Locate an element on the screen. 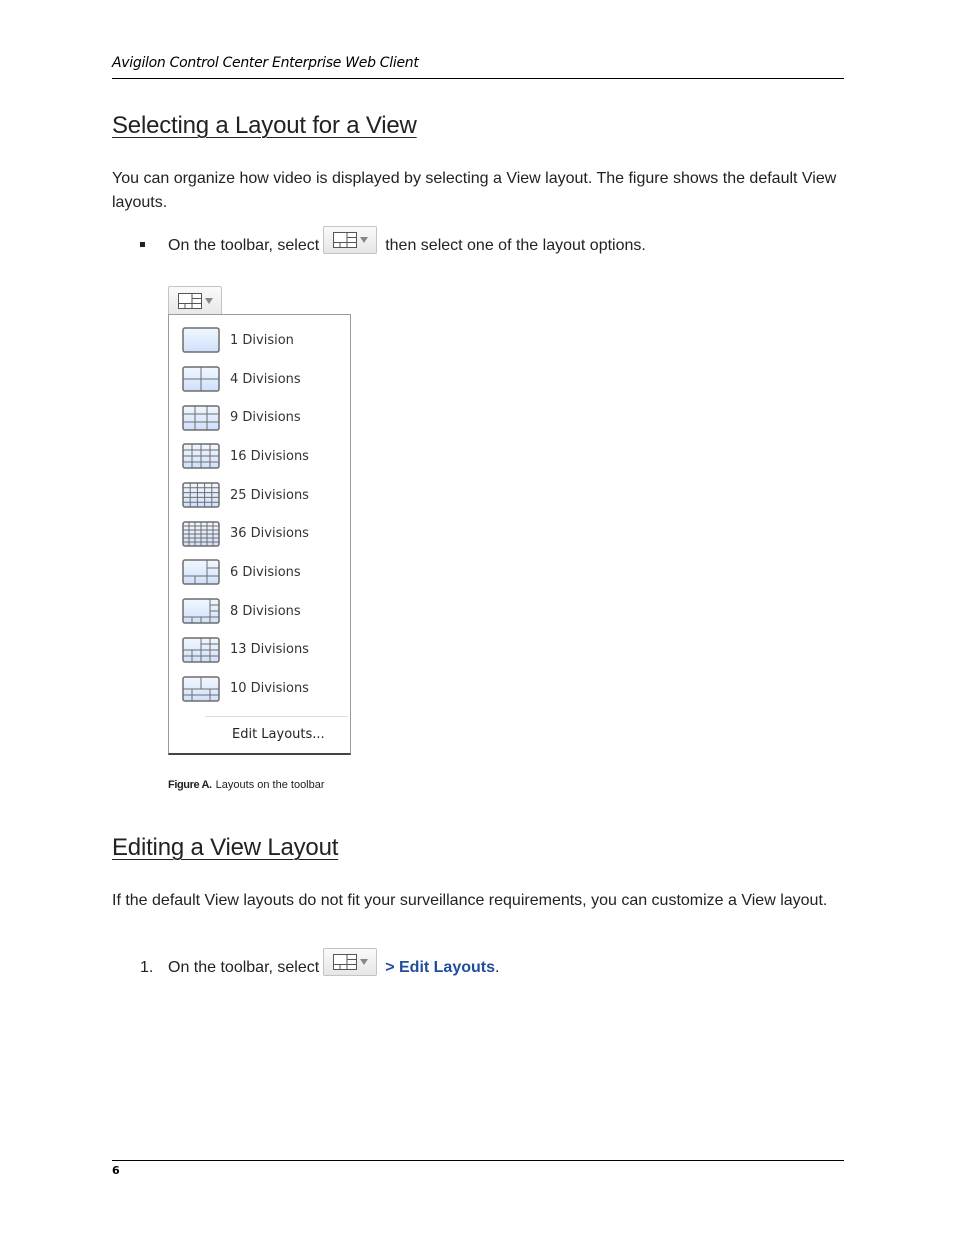 This screenshot has width=954, height=1235. bullet-text-before: On the toolbar, select is located at coordinates (244, 245).